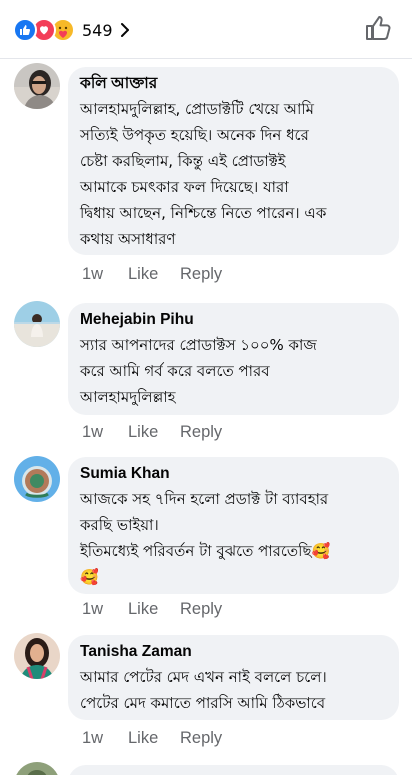 The height and width of the screenshot is (775, 412). I want to click on comment-author: Mehejabin Pihu, so click(233, 320).